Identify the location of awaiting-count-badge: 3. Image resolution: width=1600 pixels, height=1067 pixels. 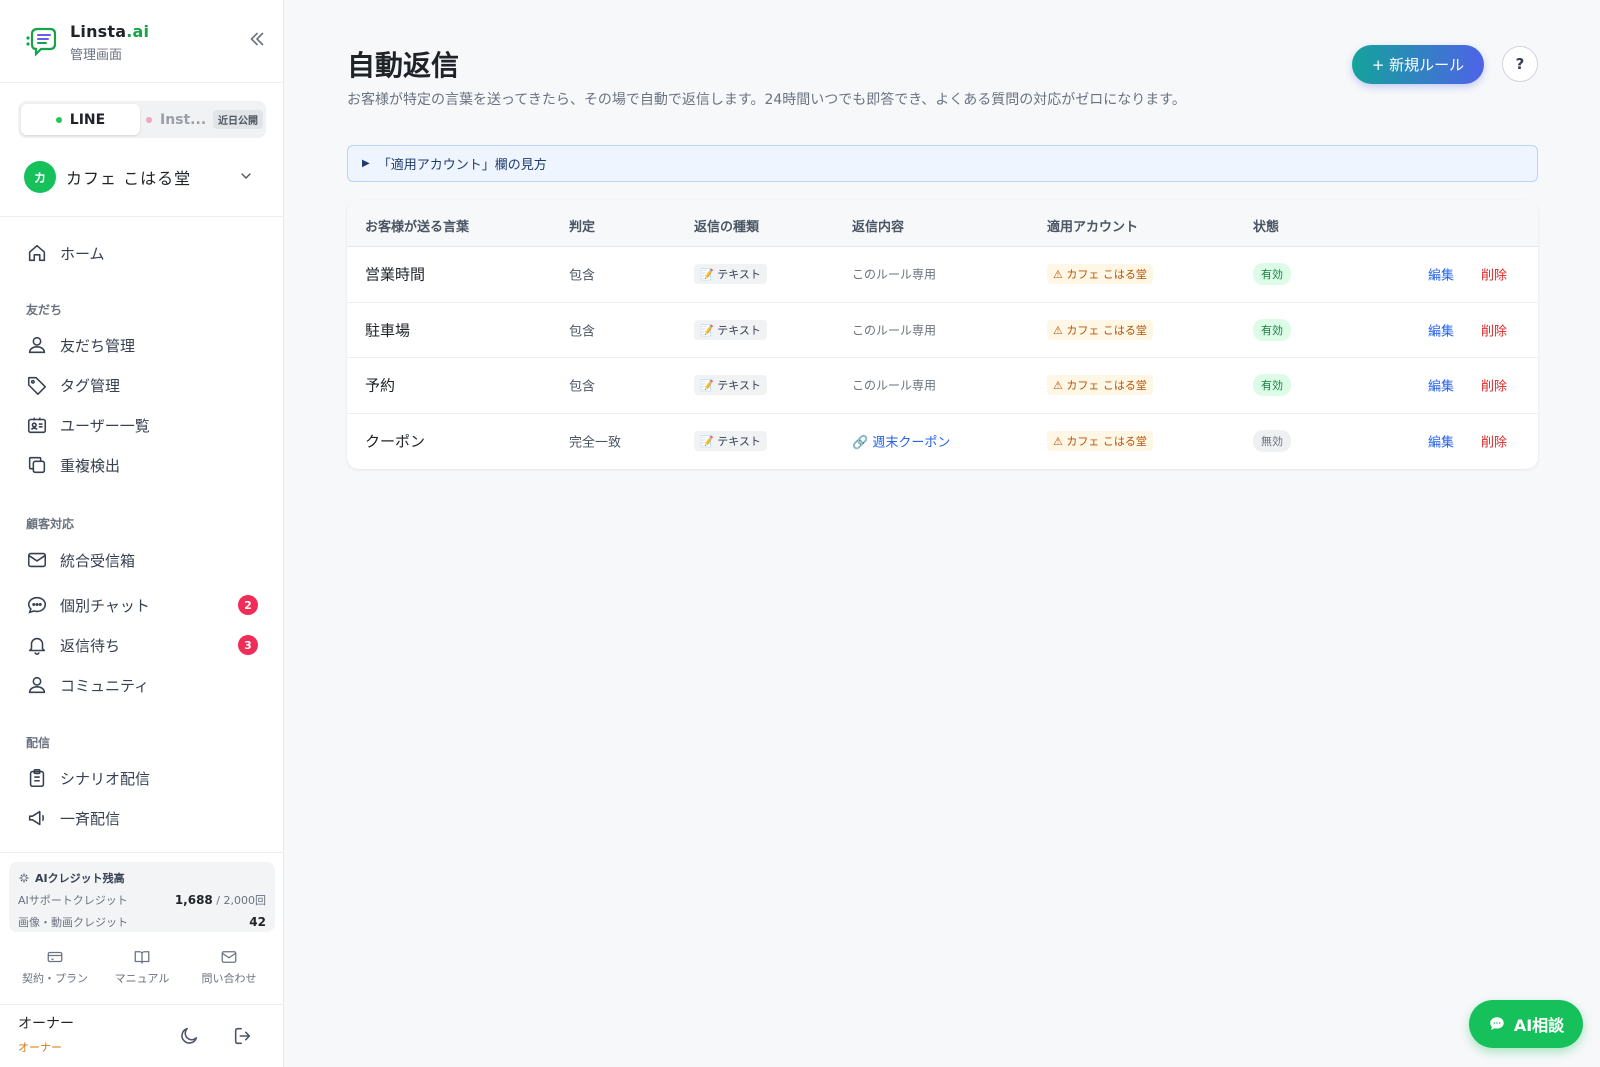
(248, 645).